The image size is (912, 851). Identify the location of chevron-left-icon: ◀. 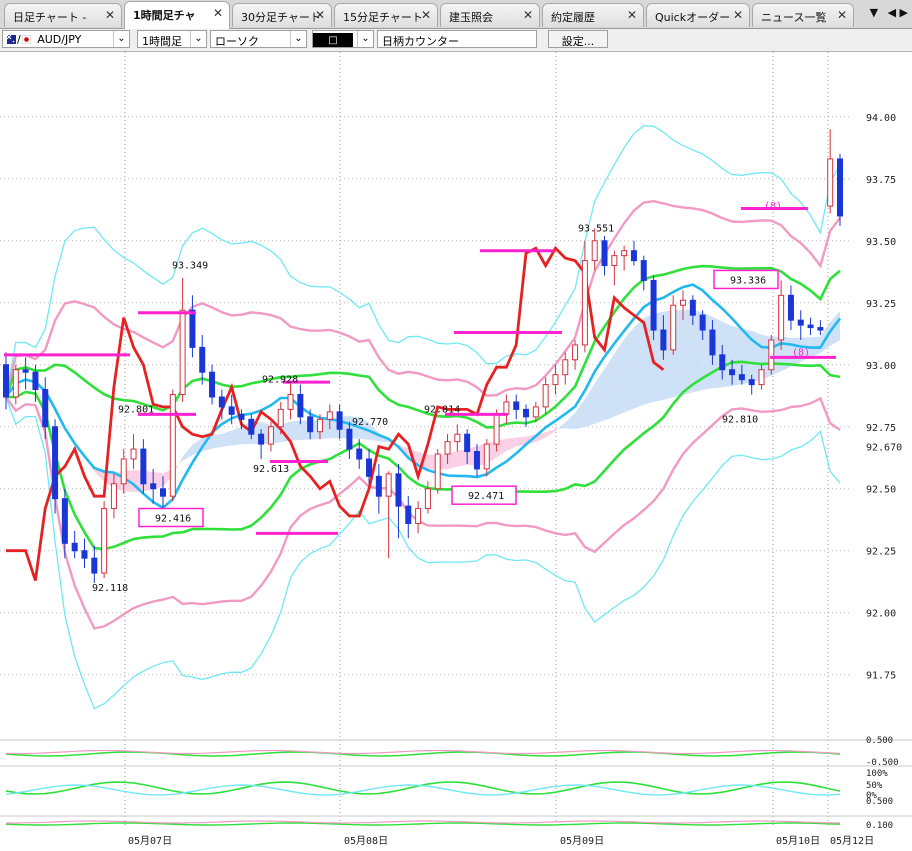
(892, 12).